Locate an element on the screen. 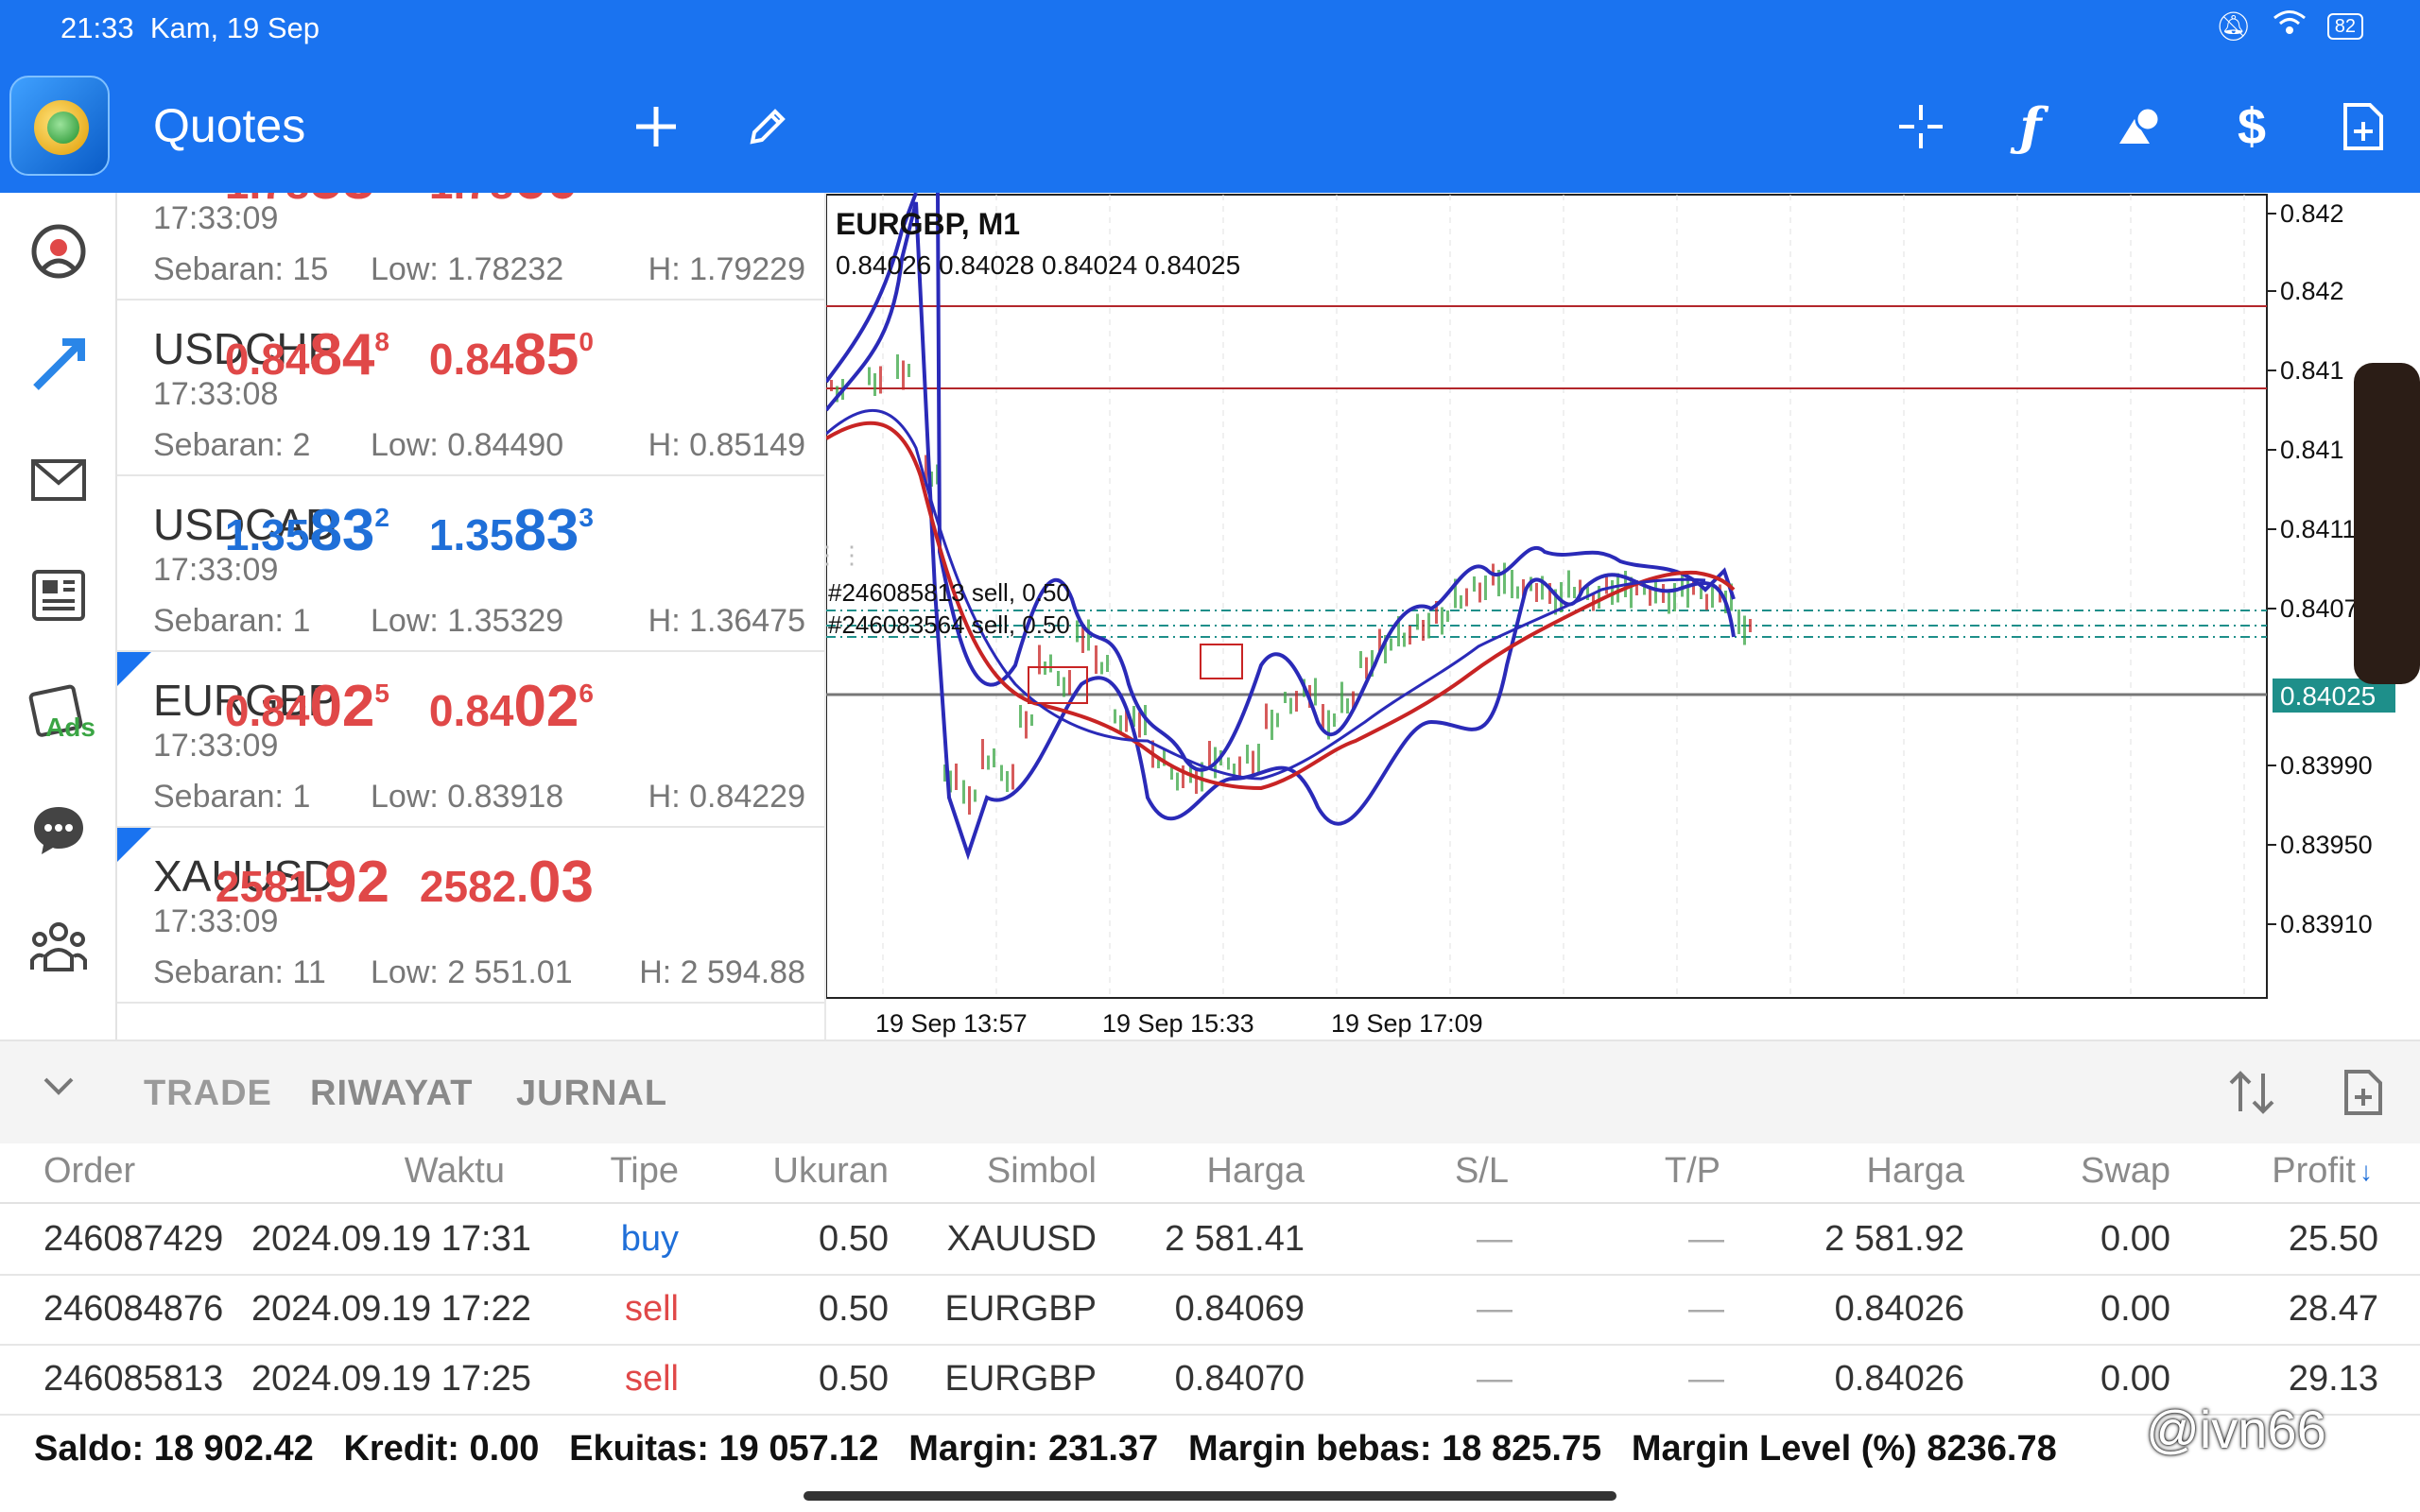 This screenshot has height=1512, width=2420. column-header: Order is located at coordinates (89, 1171).